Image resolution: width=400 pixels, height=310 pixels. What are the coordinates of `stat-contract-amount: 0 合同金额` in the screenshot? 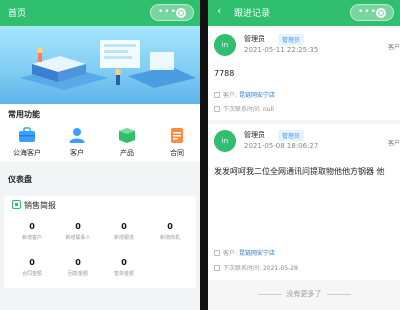 It's located at (32, 267).